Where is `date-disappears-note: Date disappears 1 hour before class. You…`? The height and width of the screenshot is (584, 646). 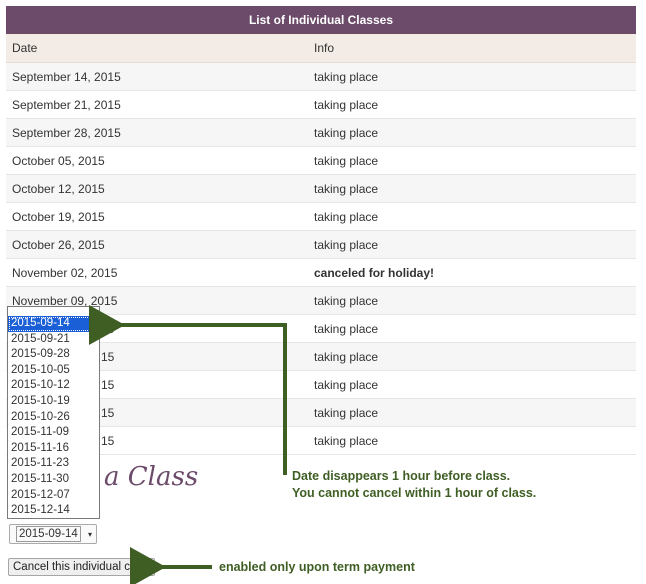 date-disappears-note: Date disappears 1 hour before class. You… is located at coordinates (414, 485).